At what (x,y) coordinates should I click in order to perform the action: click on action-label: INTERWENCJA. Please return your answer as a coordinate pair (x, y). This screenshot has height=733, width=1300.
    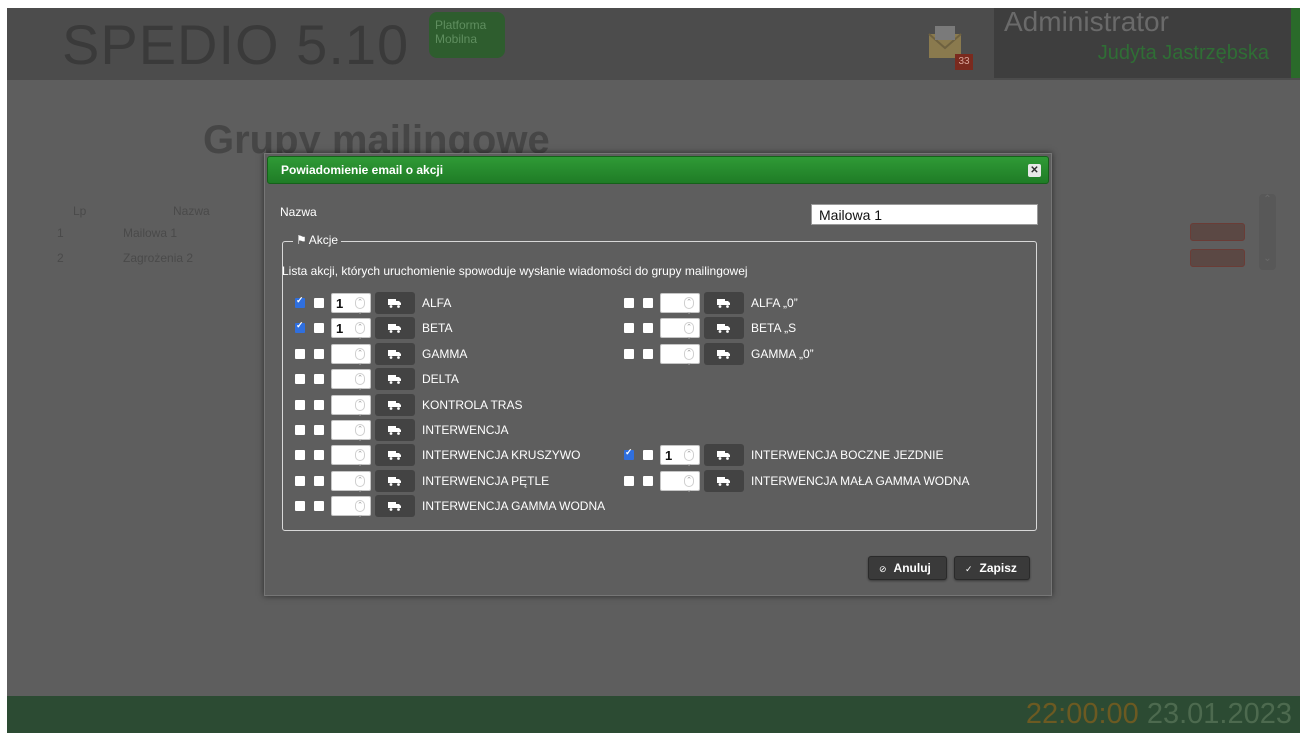
    Looking at the image, I should click on (465, 430).